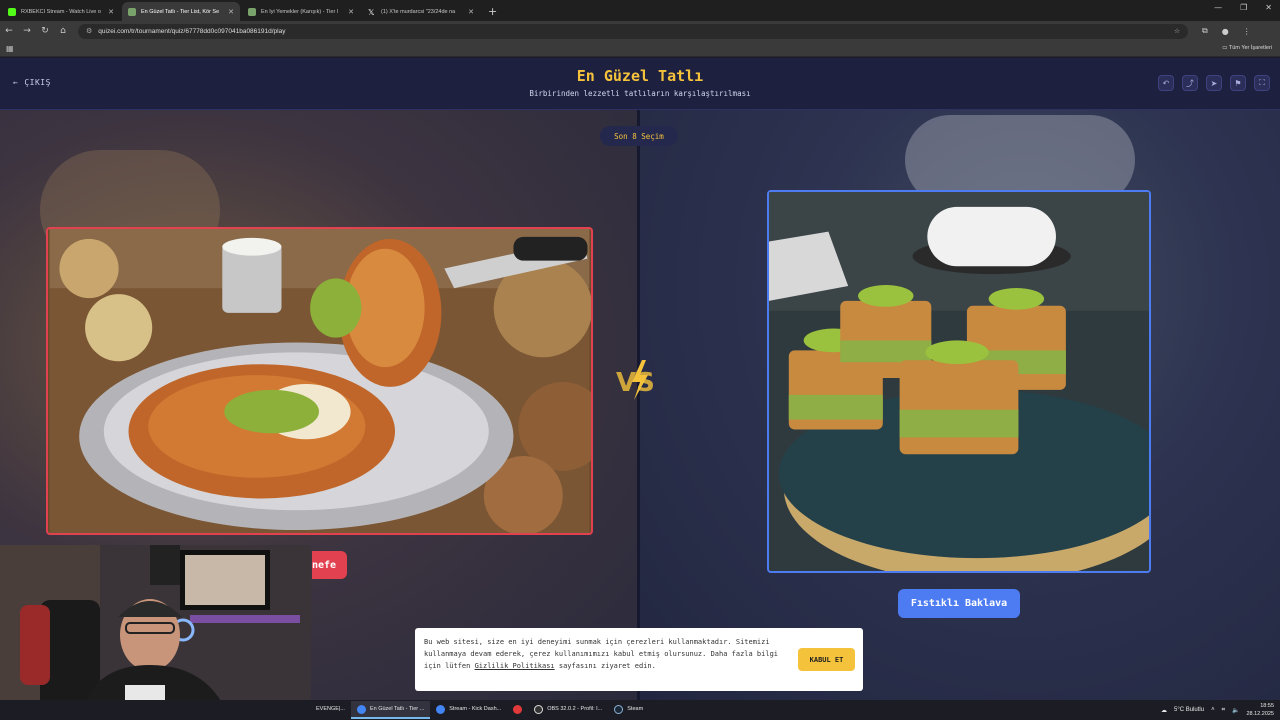 Image resolution: width=1280 pixels, height=720 pixels. Describe the element at coordinates (1267, 706) in the screenshot. I see `clock-time: 18:55` at that location.